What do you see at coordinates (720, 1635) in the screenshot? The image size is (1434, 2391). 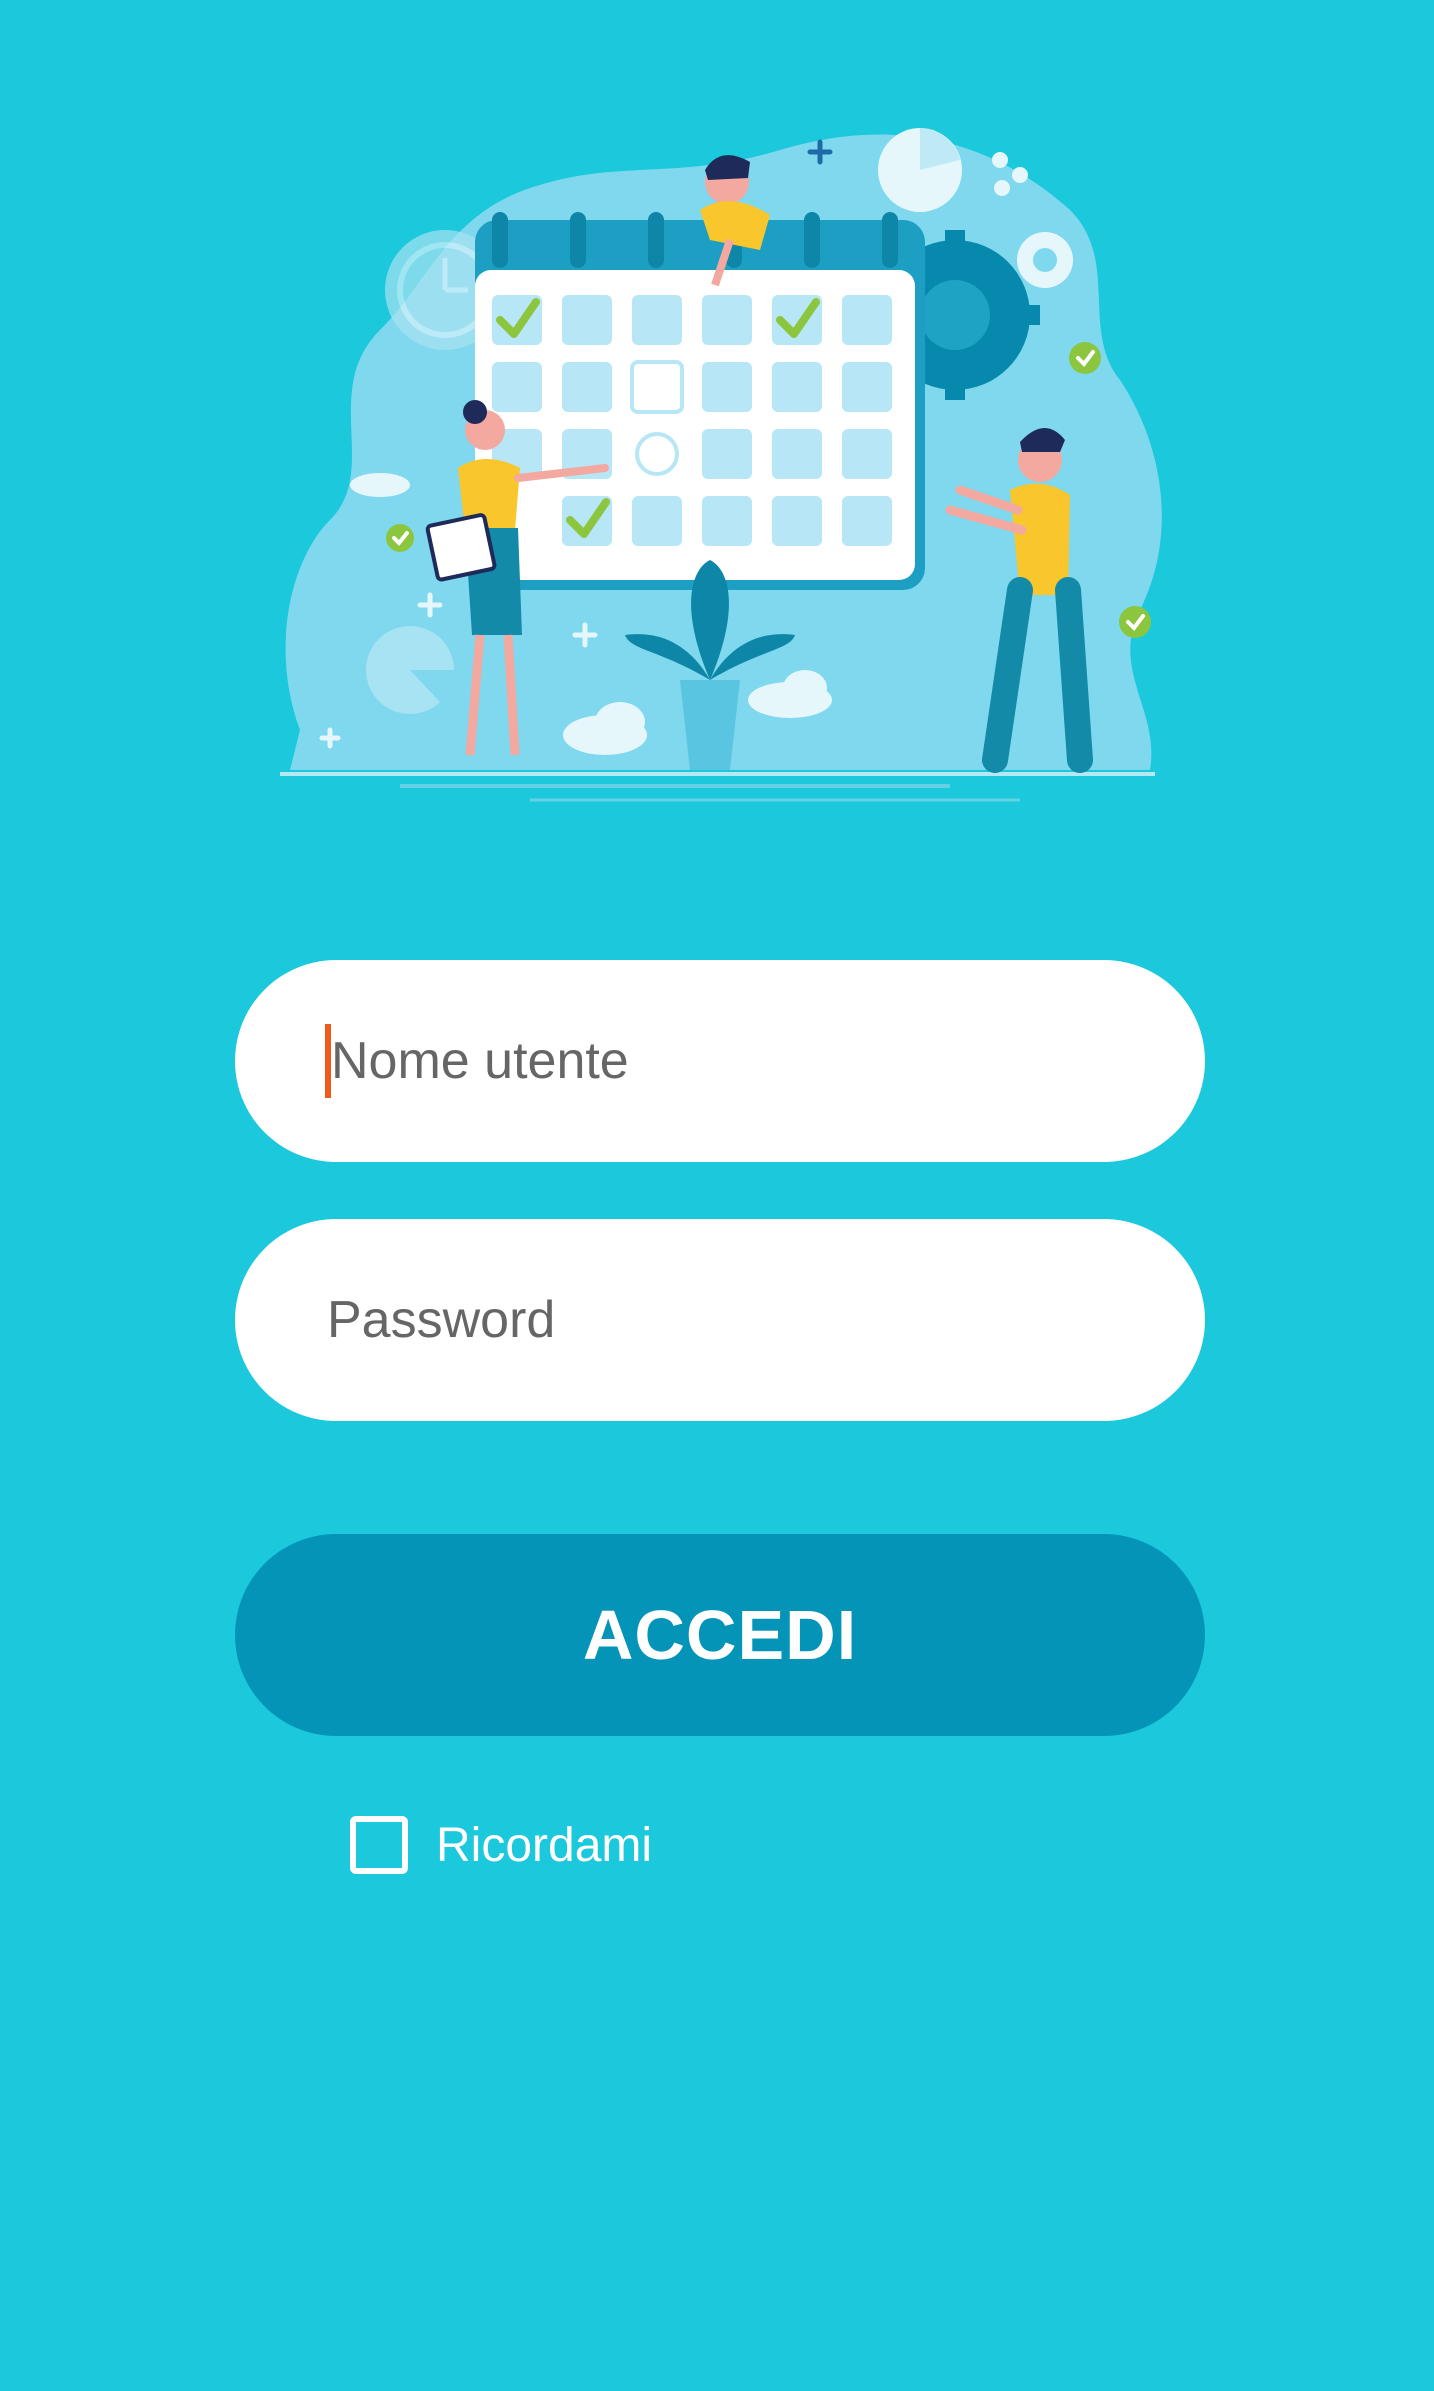 I see `login-button: ACCEDI` at bounding box center [720, 1635].